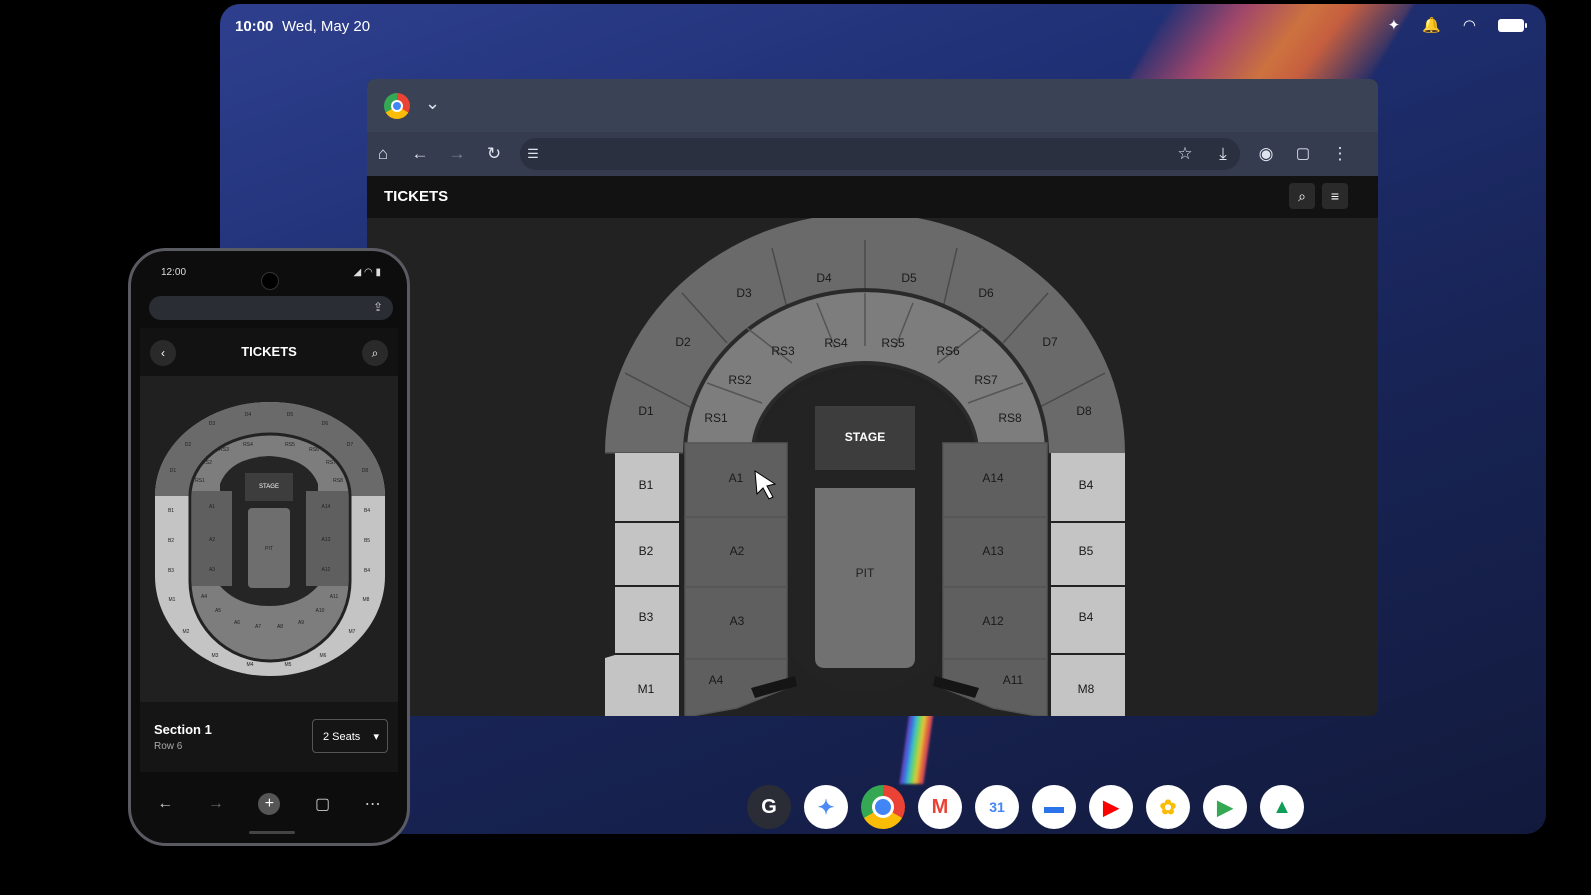 This screenshot has height=895, width=1591. What do you see at coordinates (248, 415) in the screenshot?
I see `phone-label-d4: D4` at bounding box center [248, 415].